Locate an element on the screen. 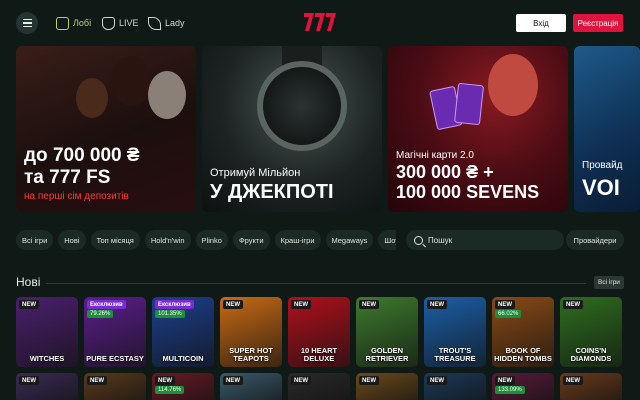 The image size is (640, 400). search-placeholder: Пошук is located at coordinates (440, 240).